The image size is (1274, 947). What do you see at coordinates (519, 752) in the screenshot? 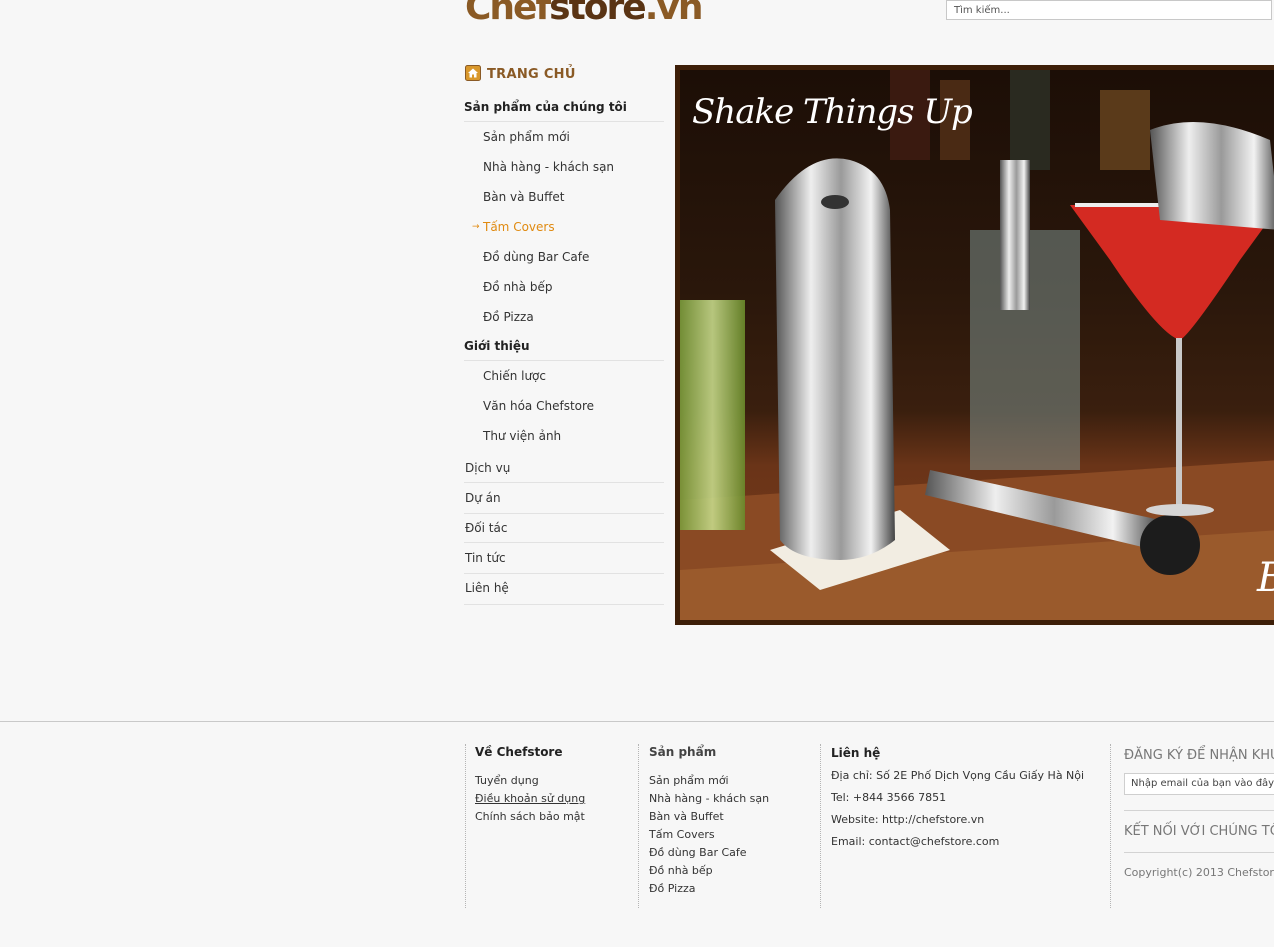
I see `footer-about-title: Về Chefstore` at bounding box center [519, 752].